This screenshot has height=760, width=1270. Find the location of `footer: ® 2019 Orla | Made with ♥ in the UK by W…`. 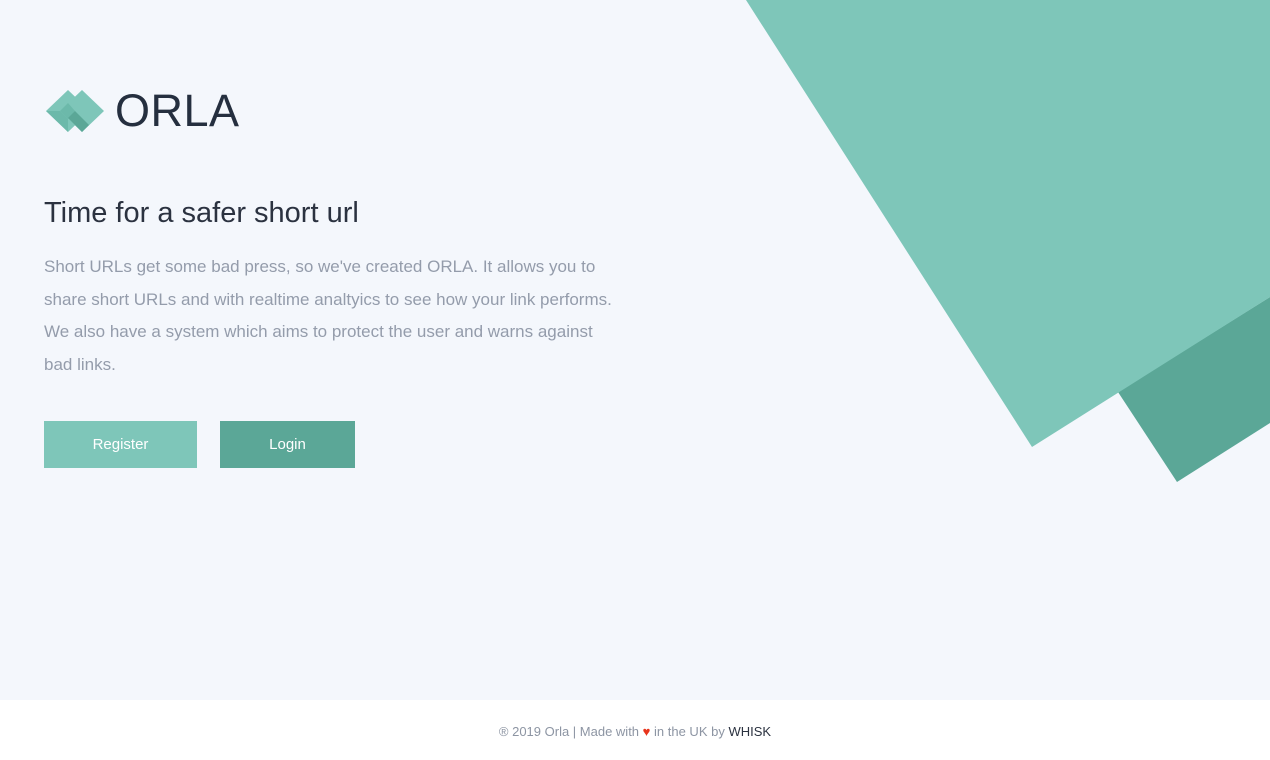

footer: ® 2019 Orla | Made with ♥ in the UK by W… is located at coordinates (635, 730).